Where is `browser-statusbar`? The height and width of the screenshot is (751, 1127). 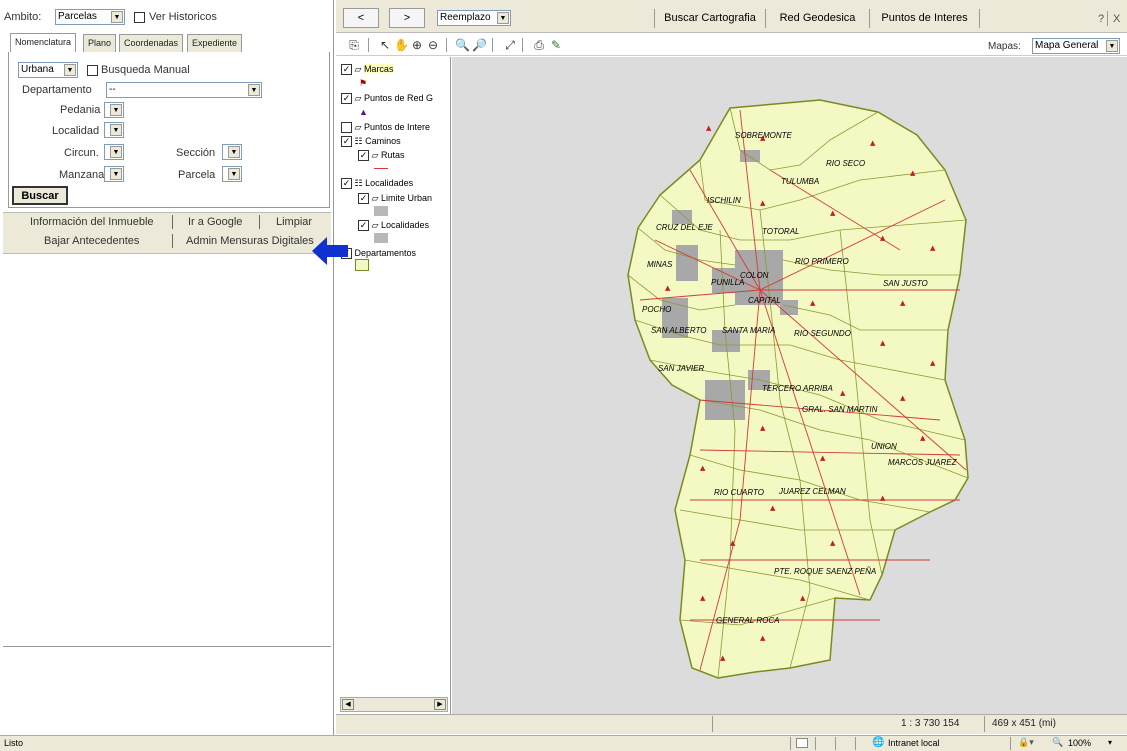 browser-statusbar is located at coordinates (563, 743).